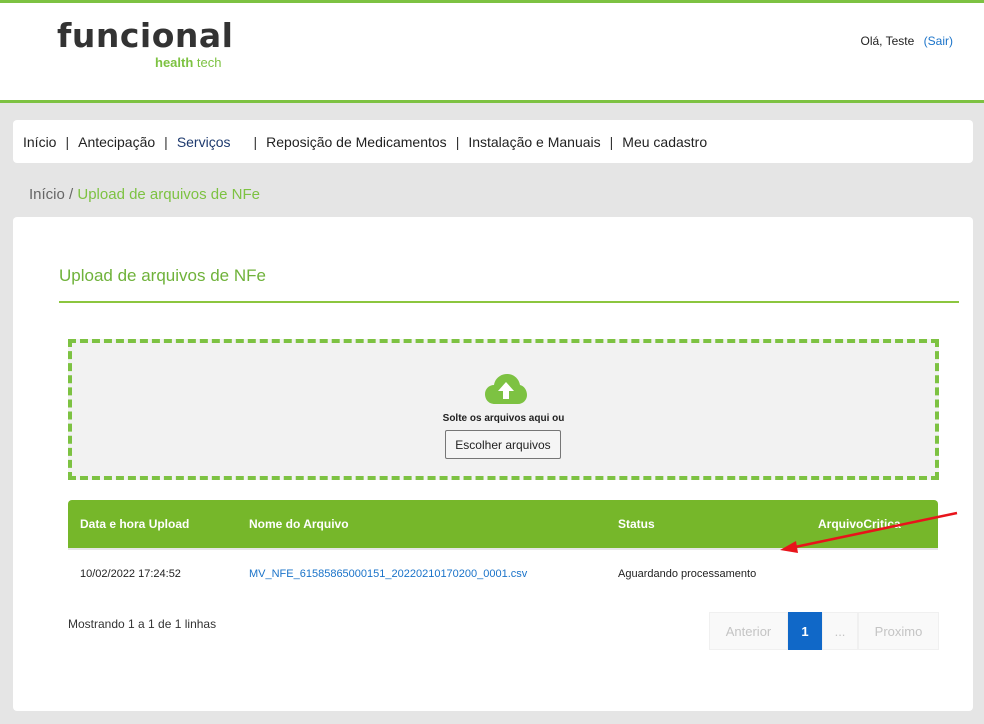 This screenshot has width=984, height=724. Describe the element at coordinates (204, 142) in the screenshot. I see `nav-item-servicos: Serviços` at that location.